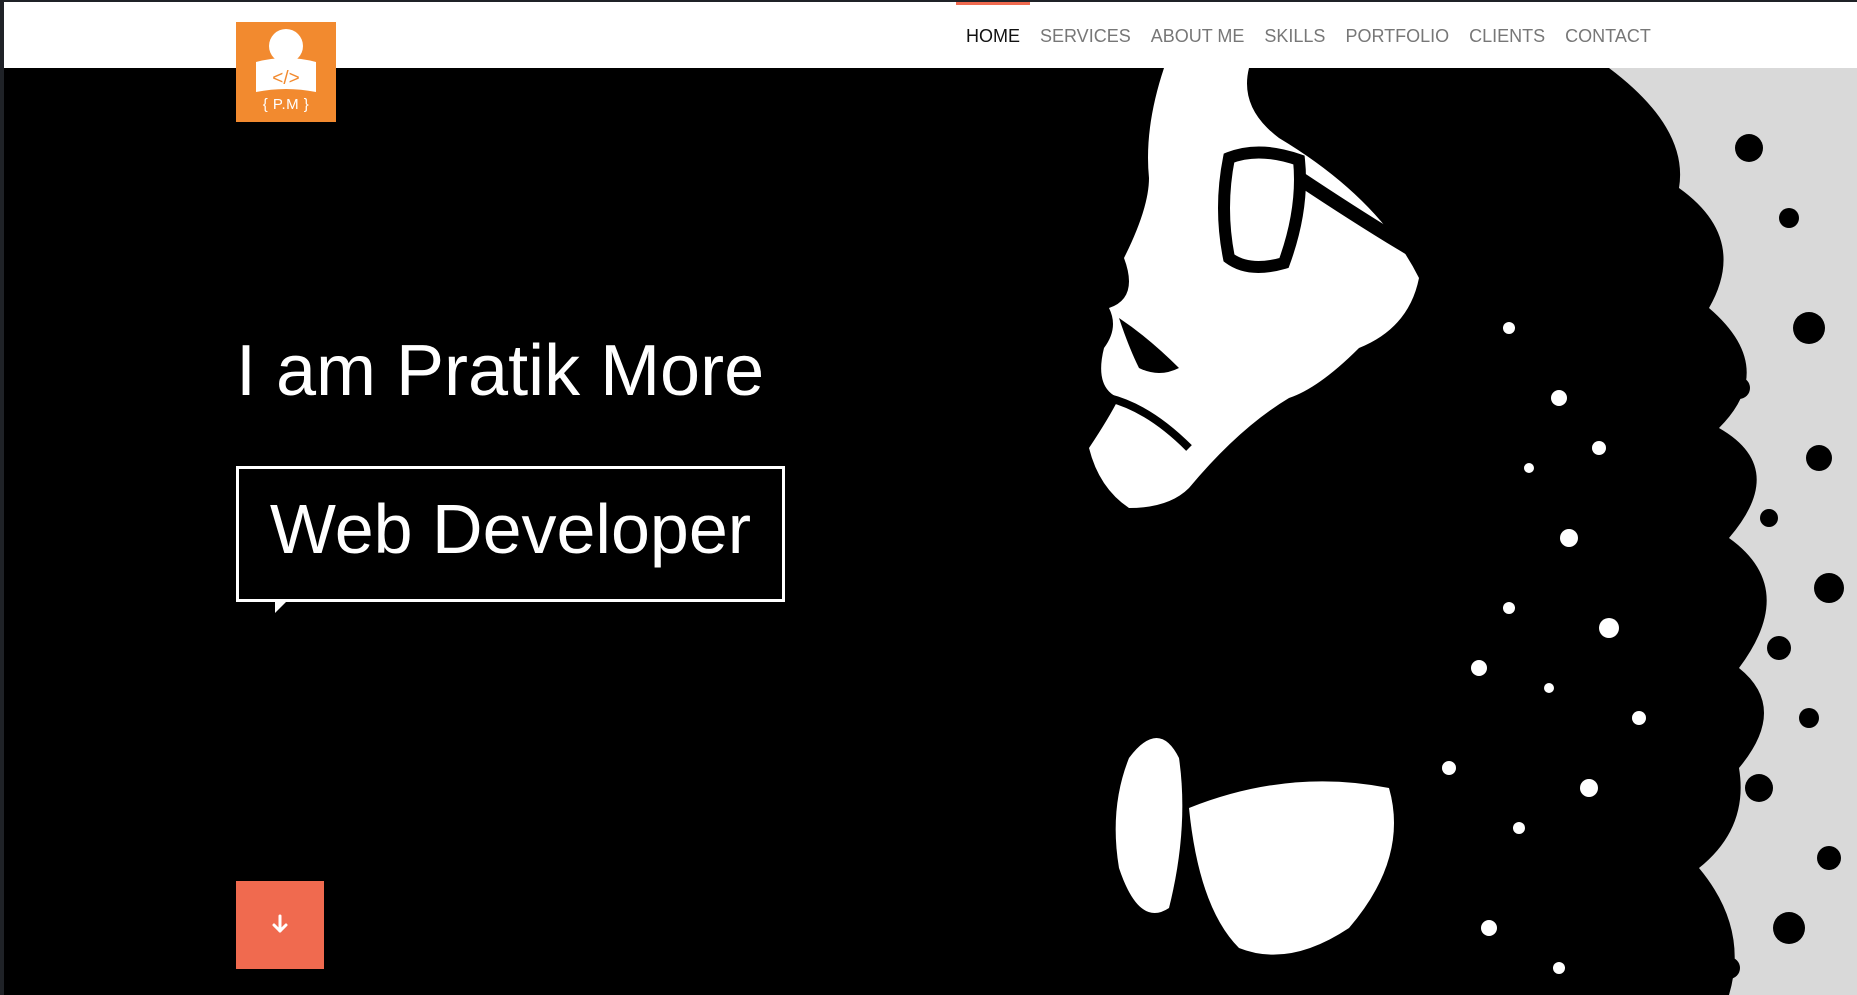 This screenshot has height=995, width=1857. What do you see at coordinates (993, 35) in the screenshot?
I see `nav-home: HOME` at bounding box center [993, 35].